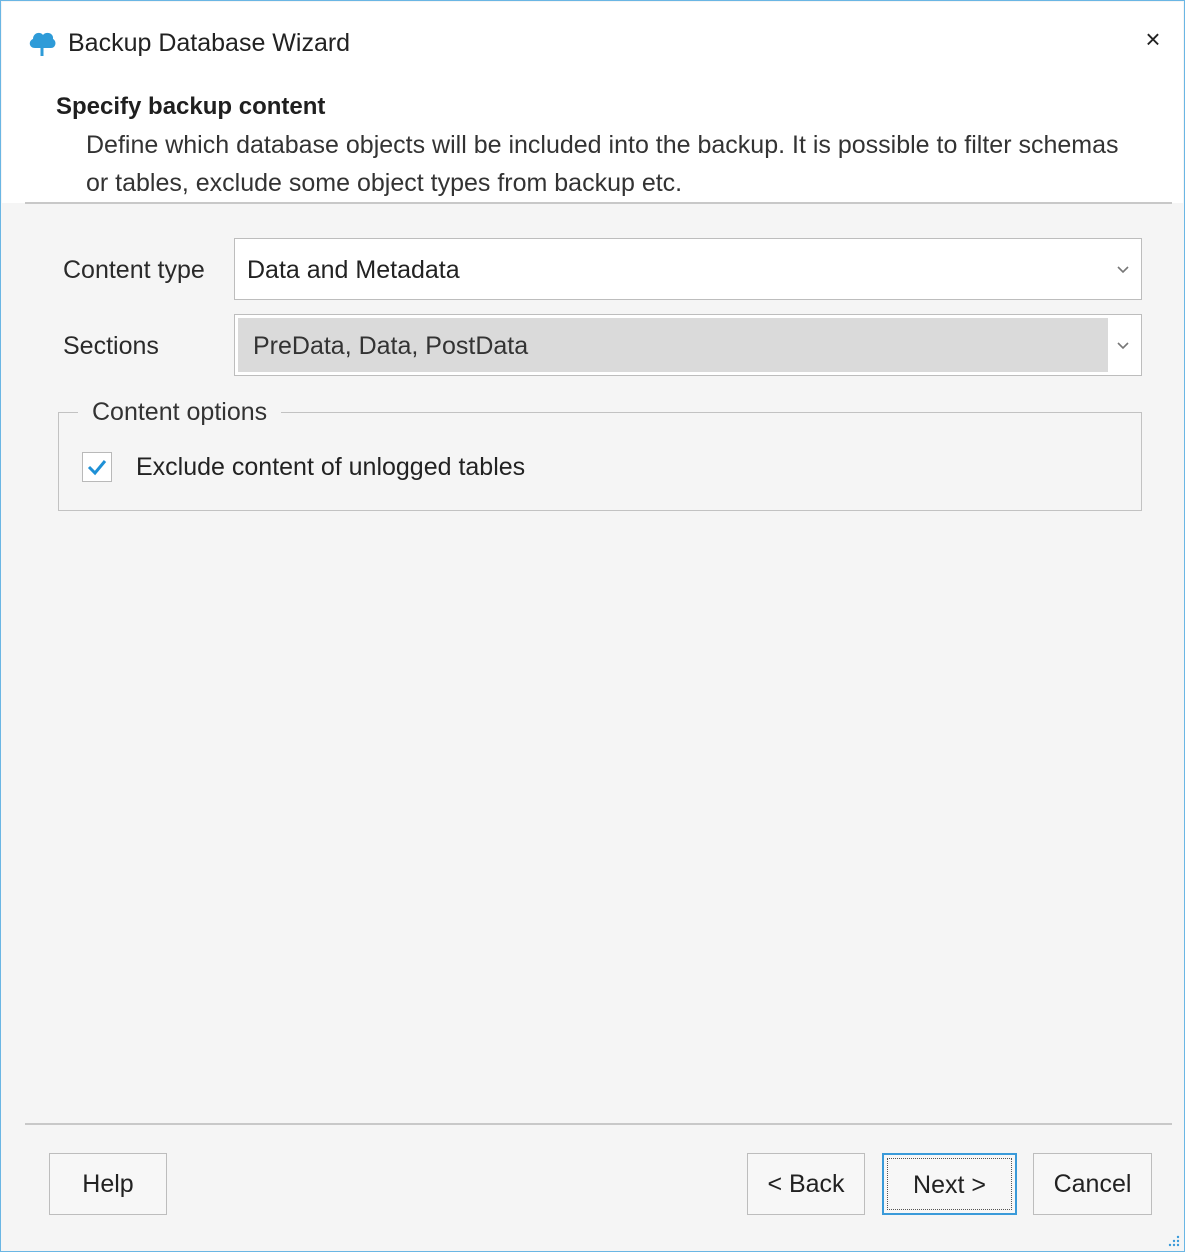 Image resolution: width=1187 pixels, height=1254 pixels. Describe the element at coordinates (134, 270) in the screenshot. I see `content-type-label: Content type` at that location.